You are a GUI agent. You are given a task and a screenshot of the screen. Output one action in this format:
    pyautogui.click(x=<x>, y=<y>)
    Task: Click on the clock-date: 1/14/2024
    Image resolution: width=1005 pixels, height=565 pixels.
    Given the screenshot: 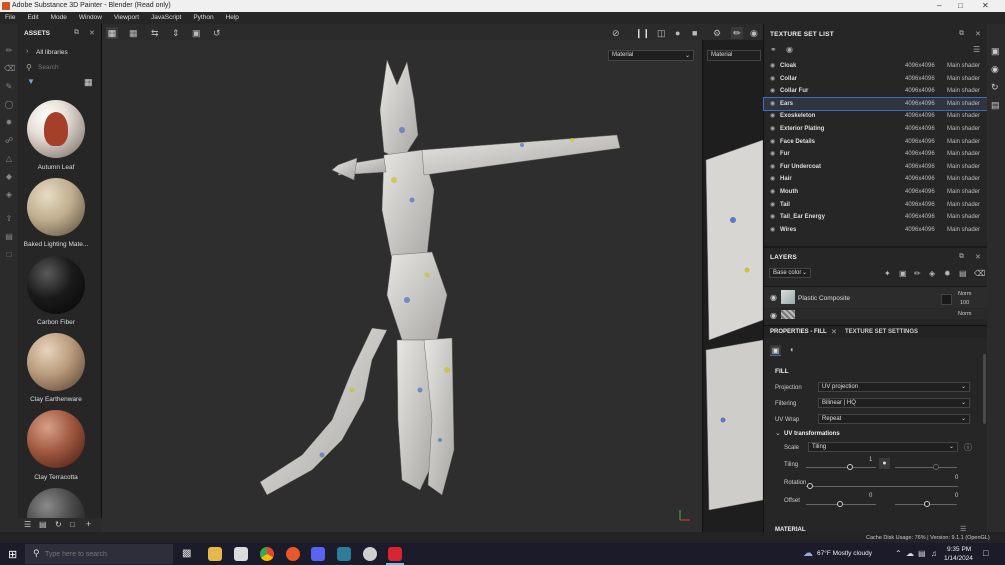 What is the action you would take?
    pyautogui.click(x=958, y=558)
    